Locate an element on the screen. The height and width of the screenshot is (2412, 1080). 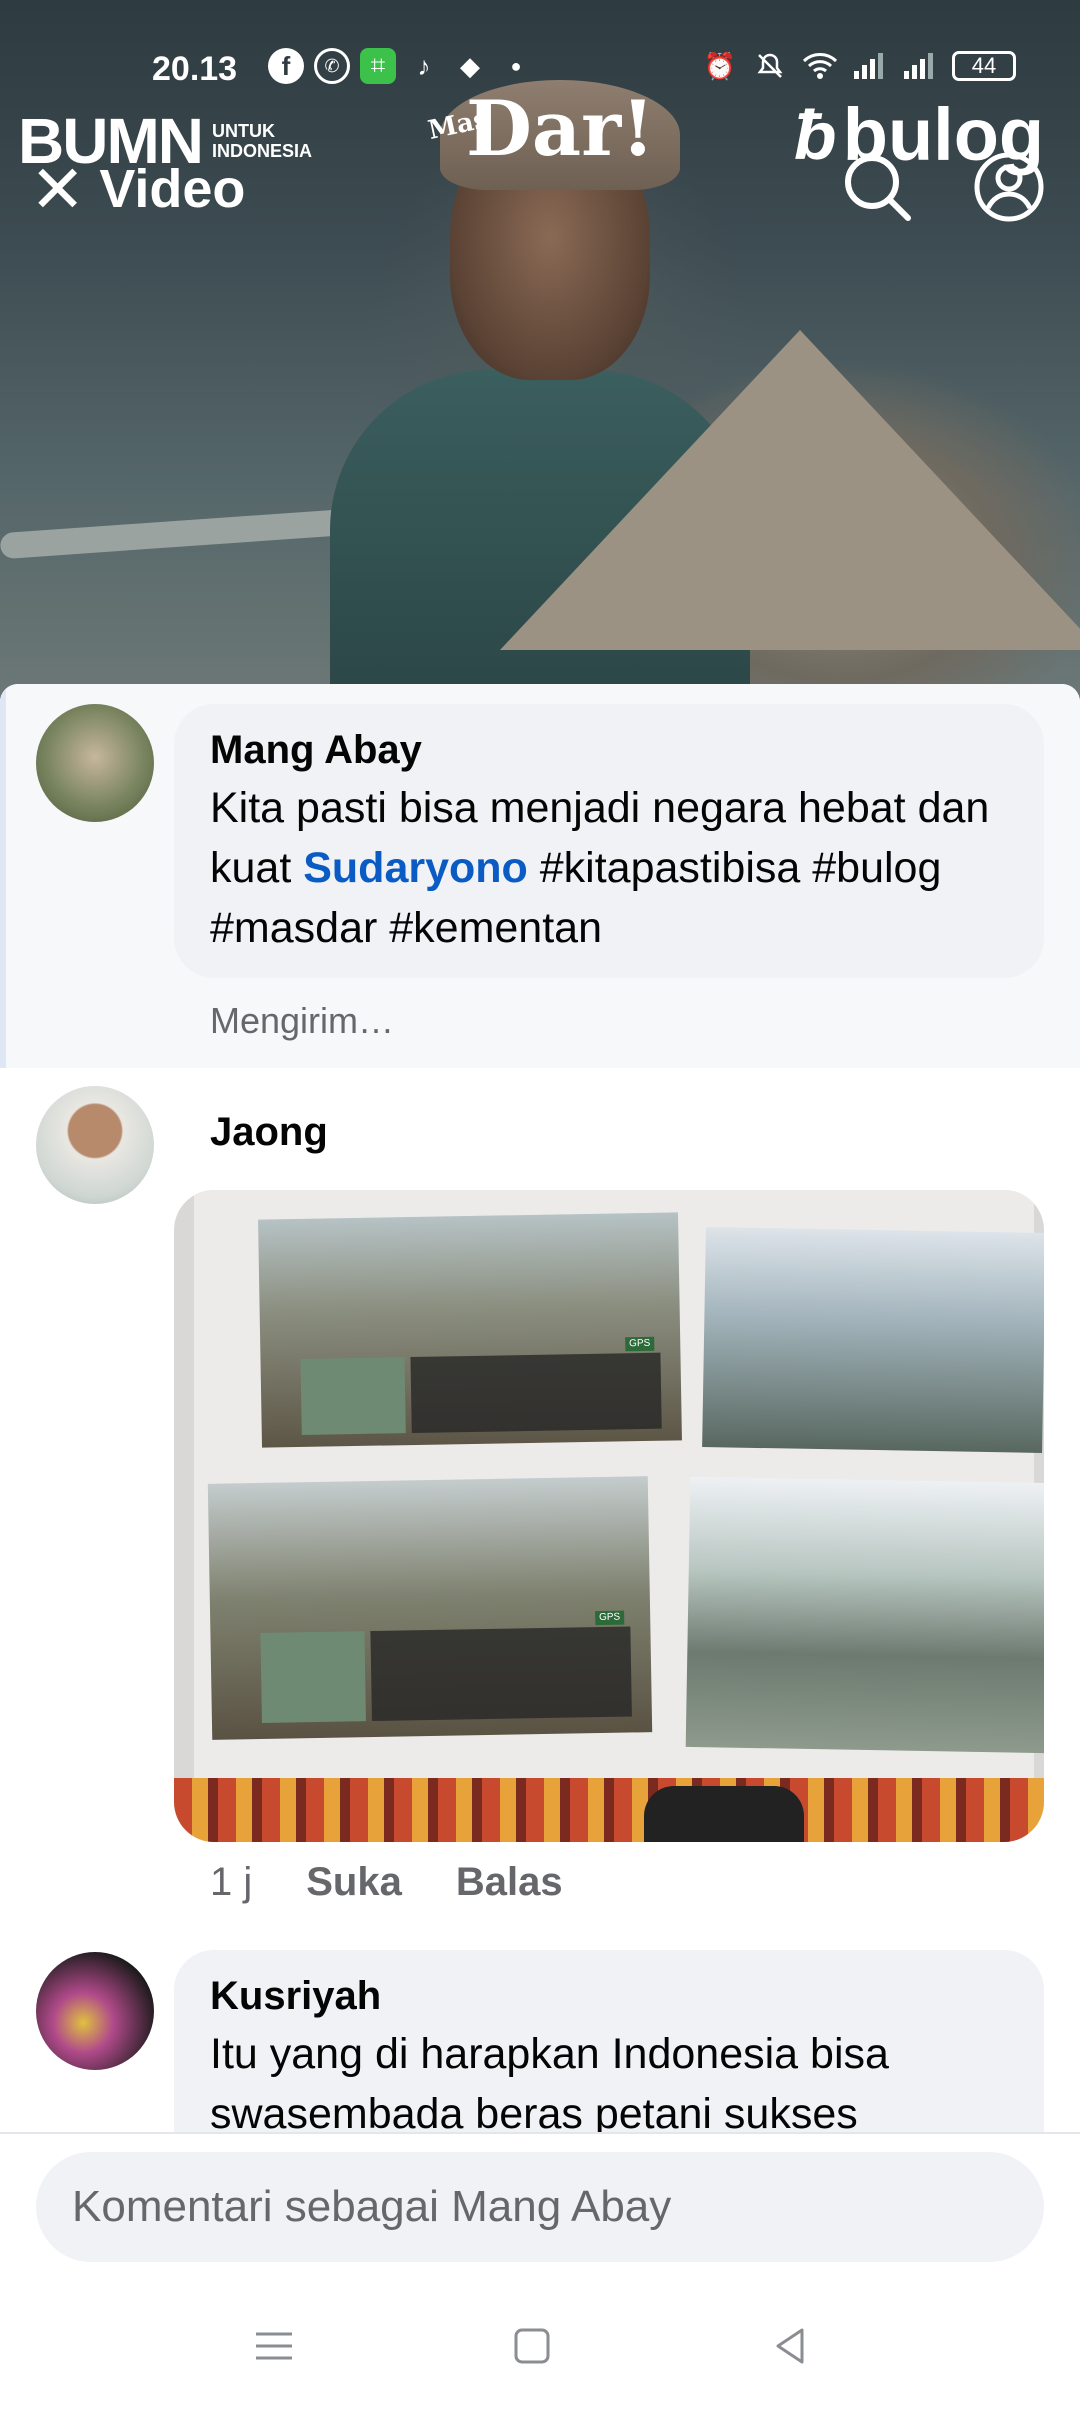
photo-shadow is located at coordinates (724, 1814).